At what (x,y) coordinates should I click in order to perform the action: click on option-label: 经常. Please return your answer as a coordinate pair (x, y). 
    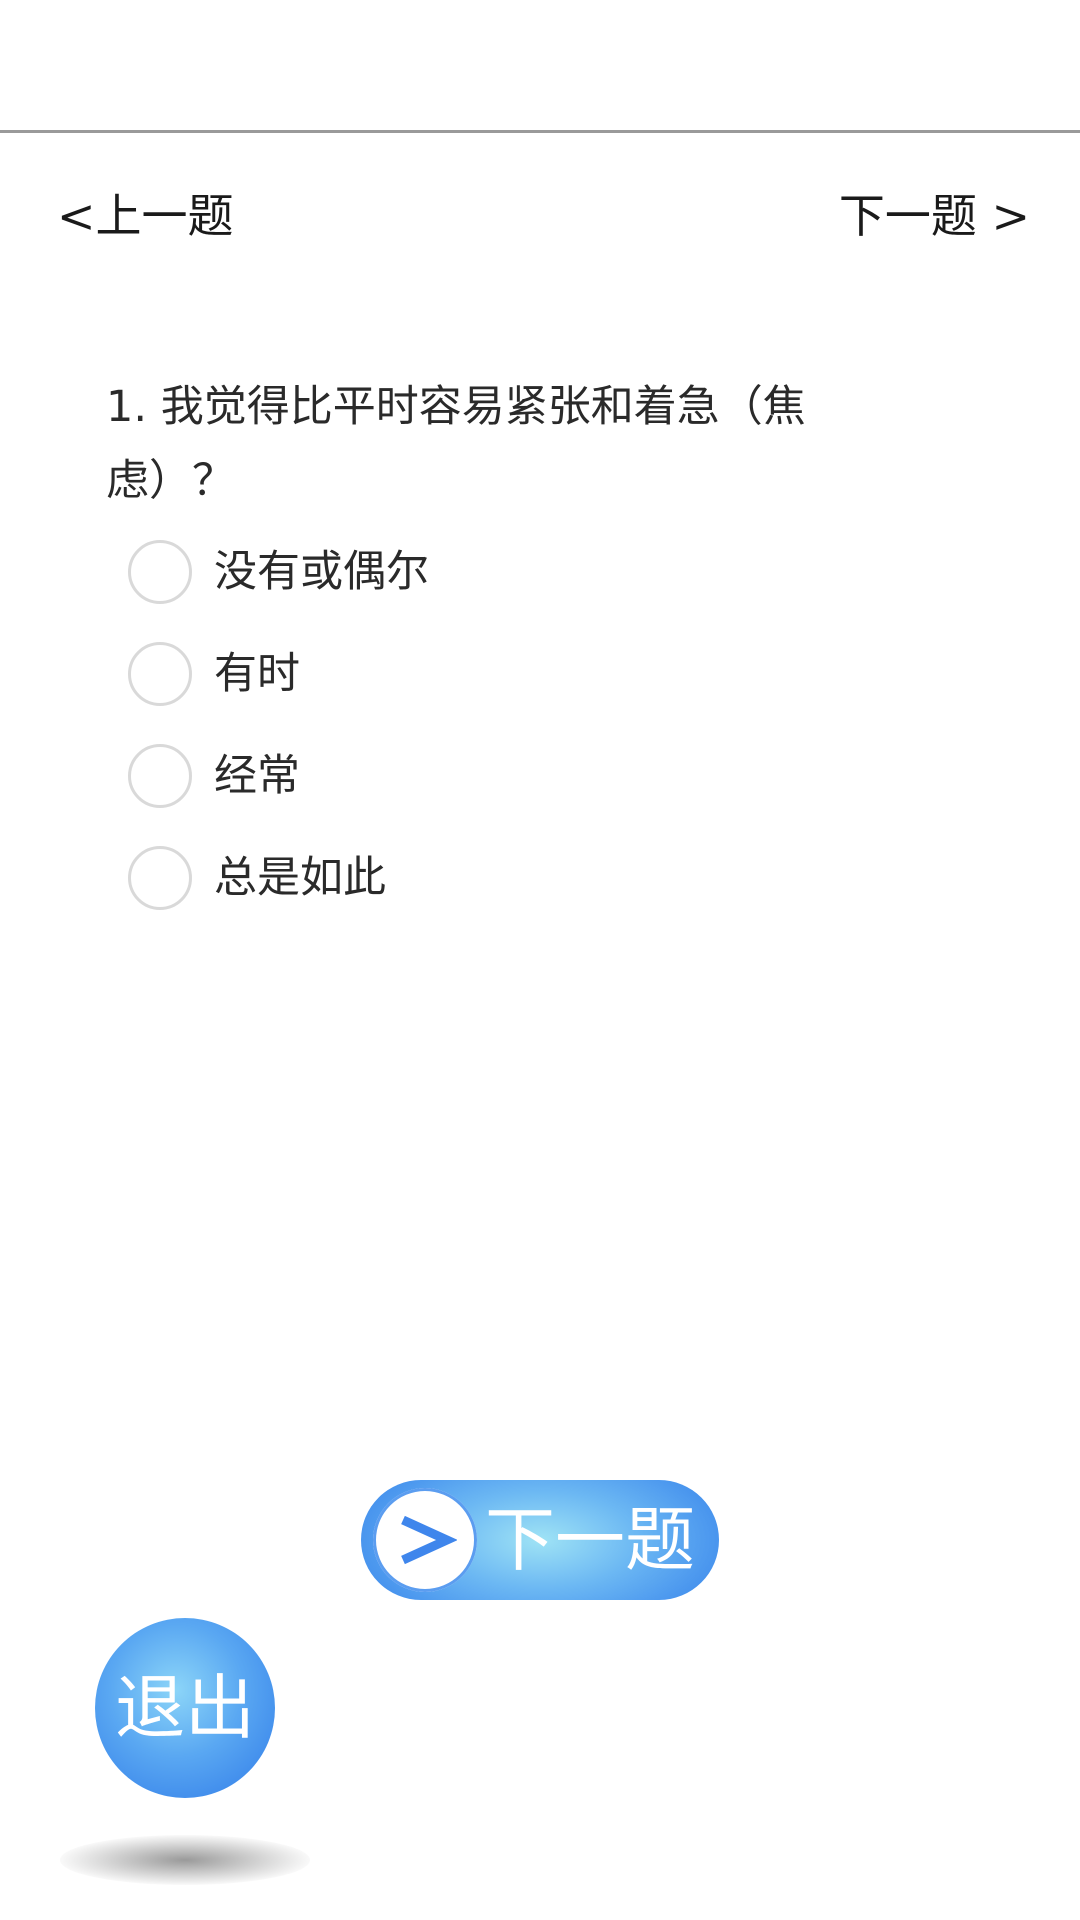
    Looking at the image, I should click on (257, 776).